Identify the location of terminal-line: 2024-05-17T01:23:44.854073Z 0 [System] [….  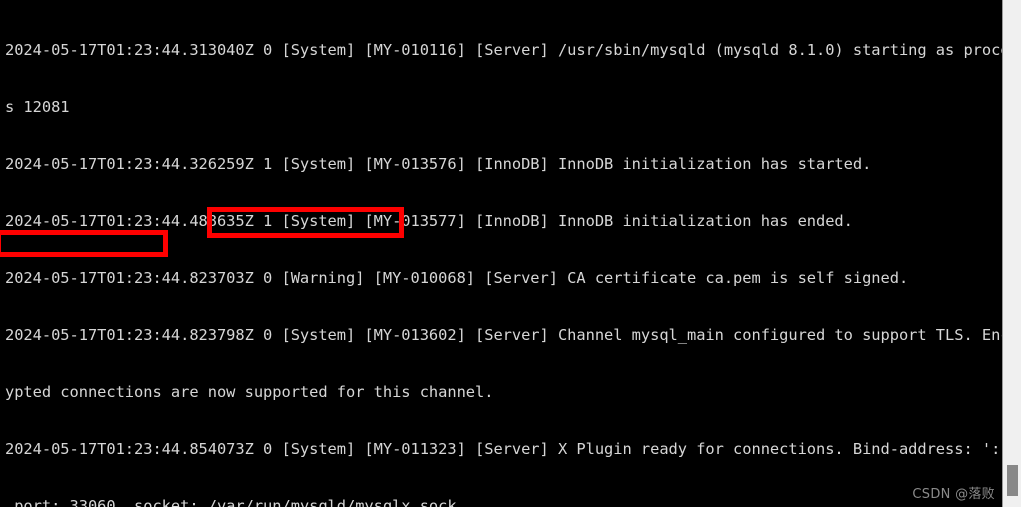
(512, 449).